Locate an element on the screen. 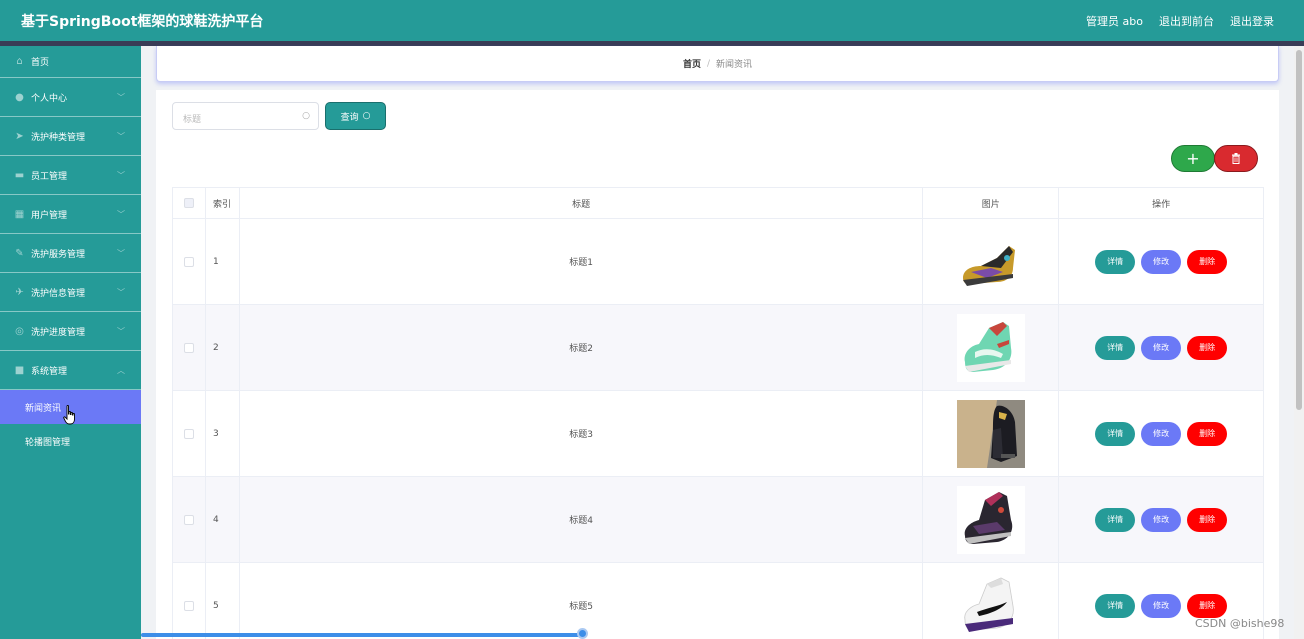 The image size is (1304, 639). back-to-frontend-link: 退出到前台 is located at coordinates (1186, 21).